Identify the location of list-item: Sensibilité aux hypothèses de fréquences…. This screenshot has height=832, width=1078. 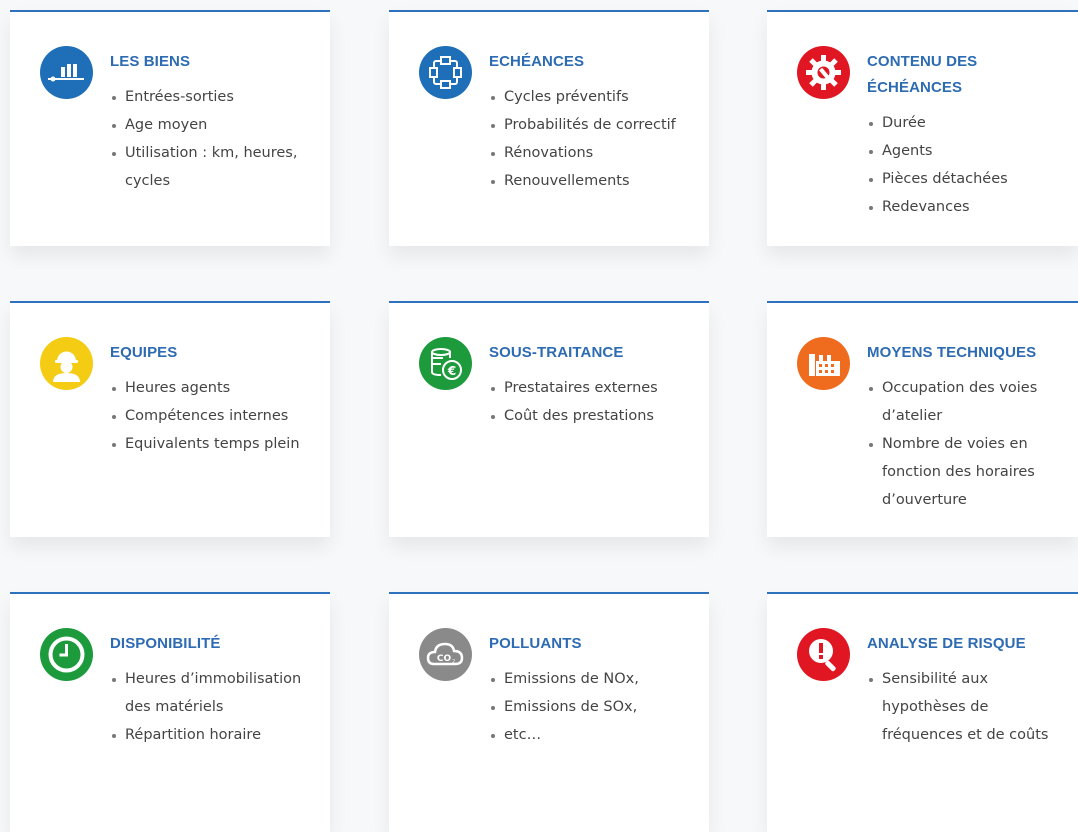
(963, 707).